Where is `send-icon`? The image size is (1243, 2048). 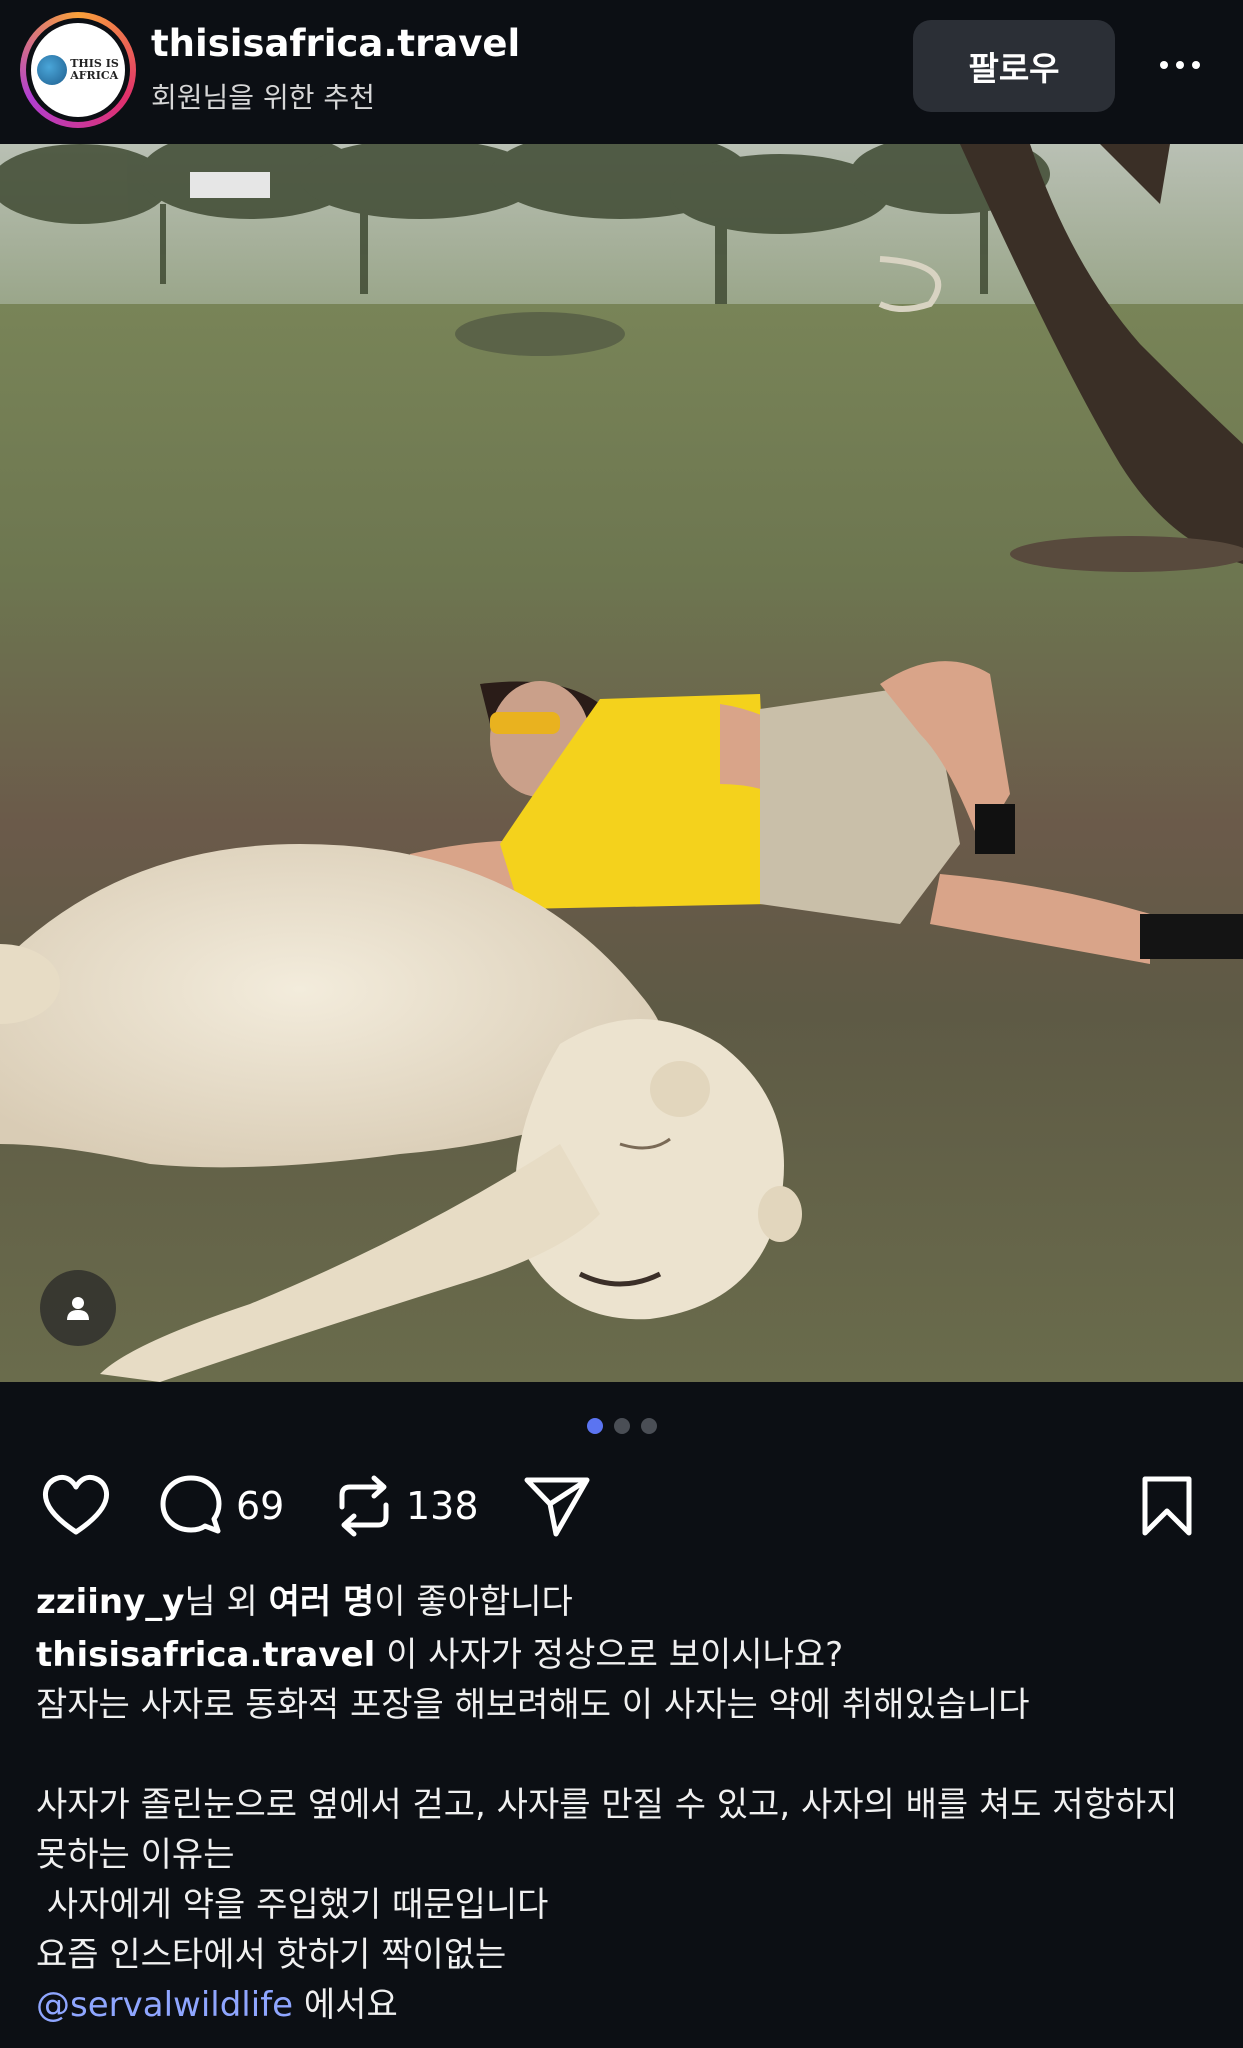 send-icon is located at coordinates (557, 1507).